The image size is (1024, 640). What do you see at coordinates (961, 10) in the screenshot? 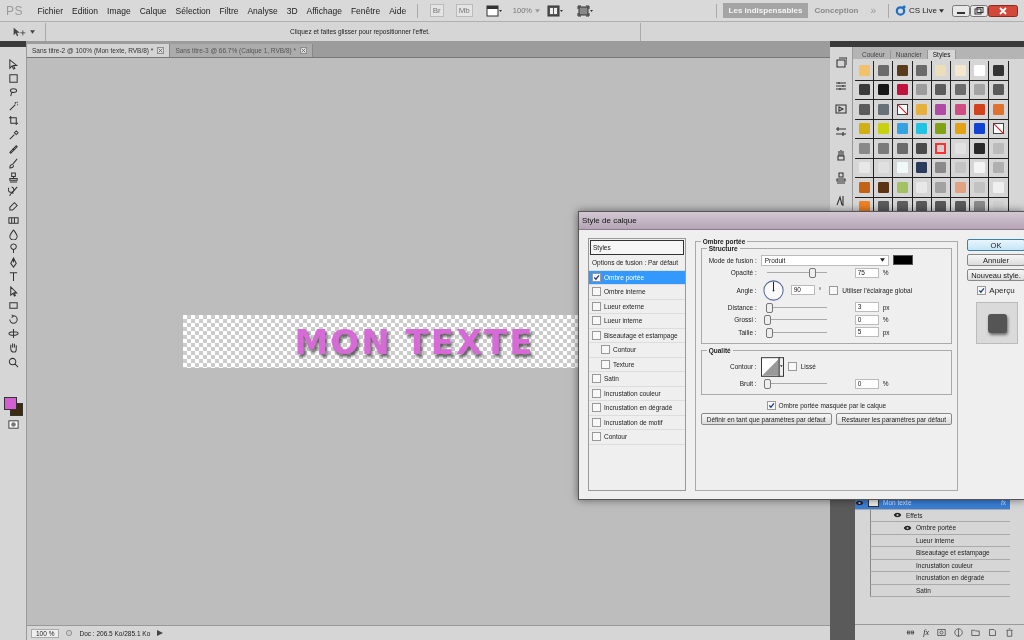
I see `minimize-icon` at bounding box center [961, 10].